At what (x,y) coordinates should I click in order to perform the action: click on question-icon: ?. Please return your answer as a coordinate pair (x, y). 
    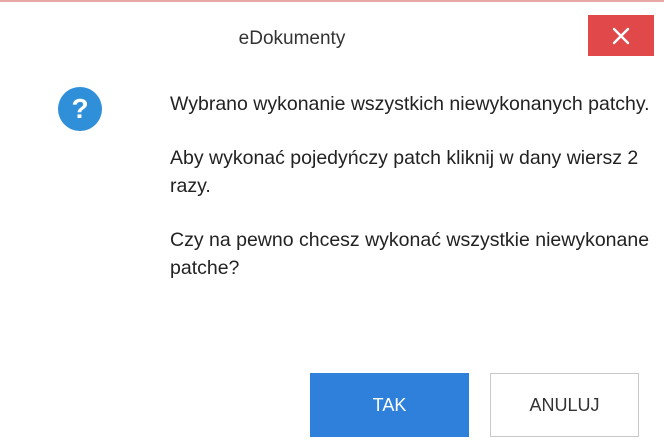
    Looking at the image, I should click on (80, 109).